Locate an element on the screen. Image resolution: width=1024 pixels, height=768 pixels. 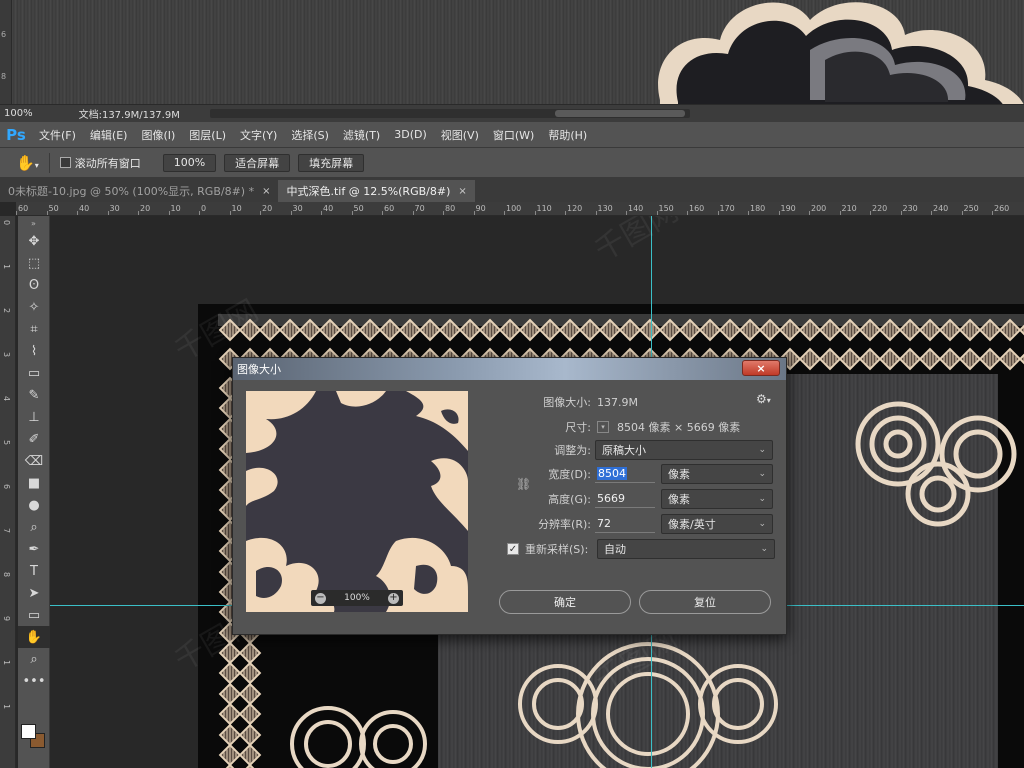
ruler-tick: 110 is located at coordinates (544, 208).